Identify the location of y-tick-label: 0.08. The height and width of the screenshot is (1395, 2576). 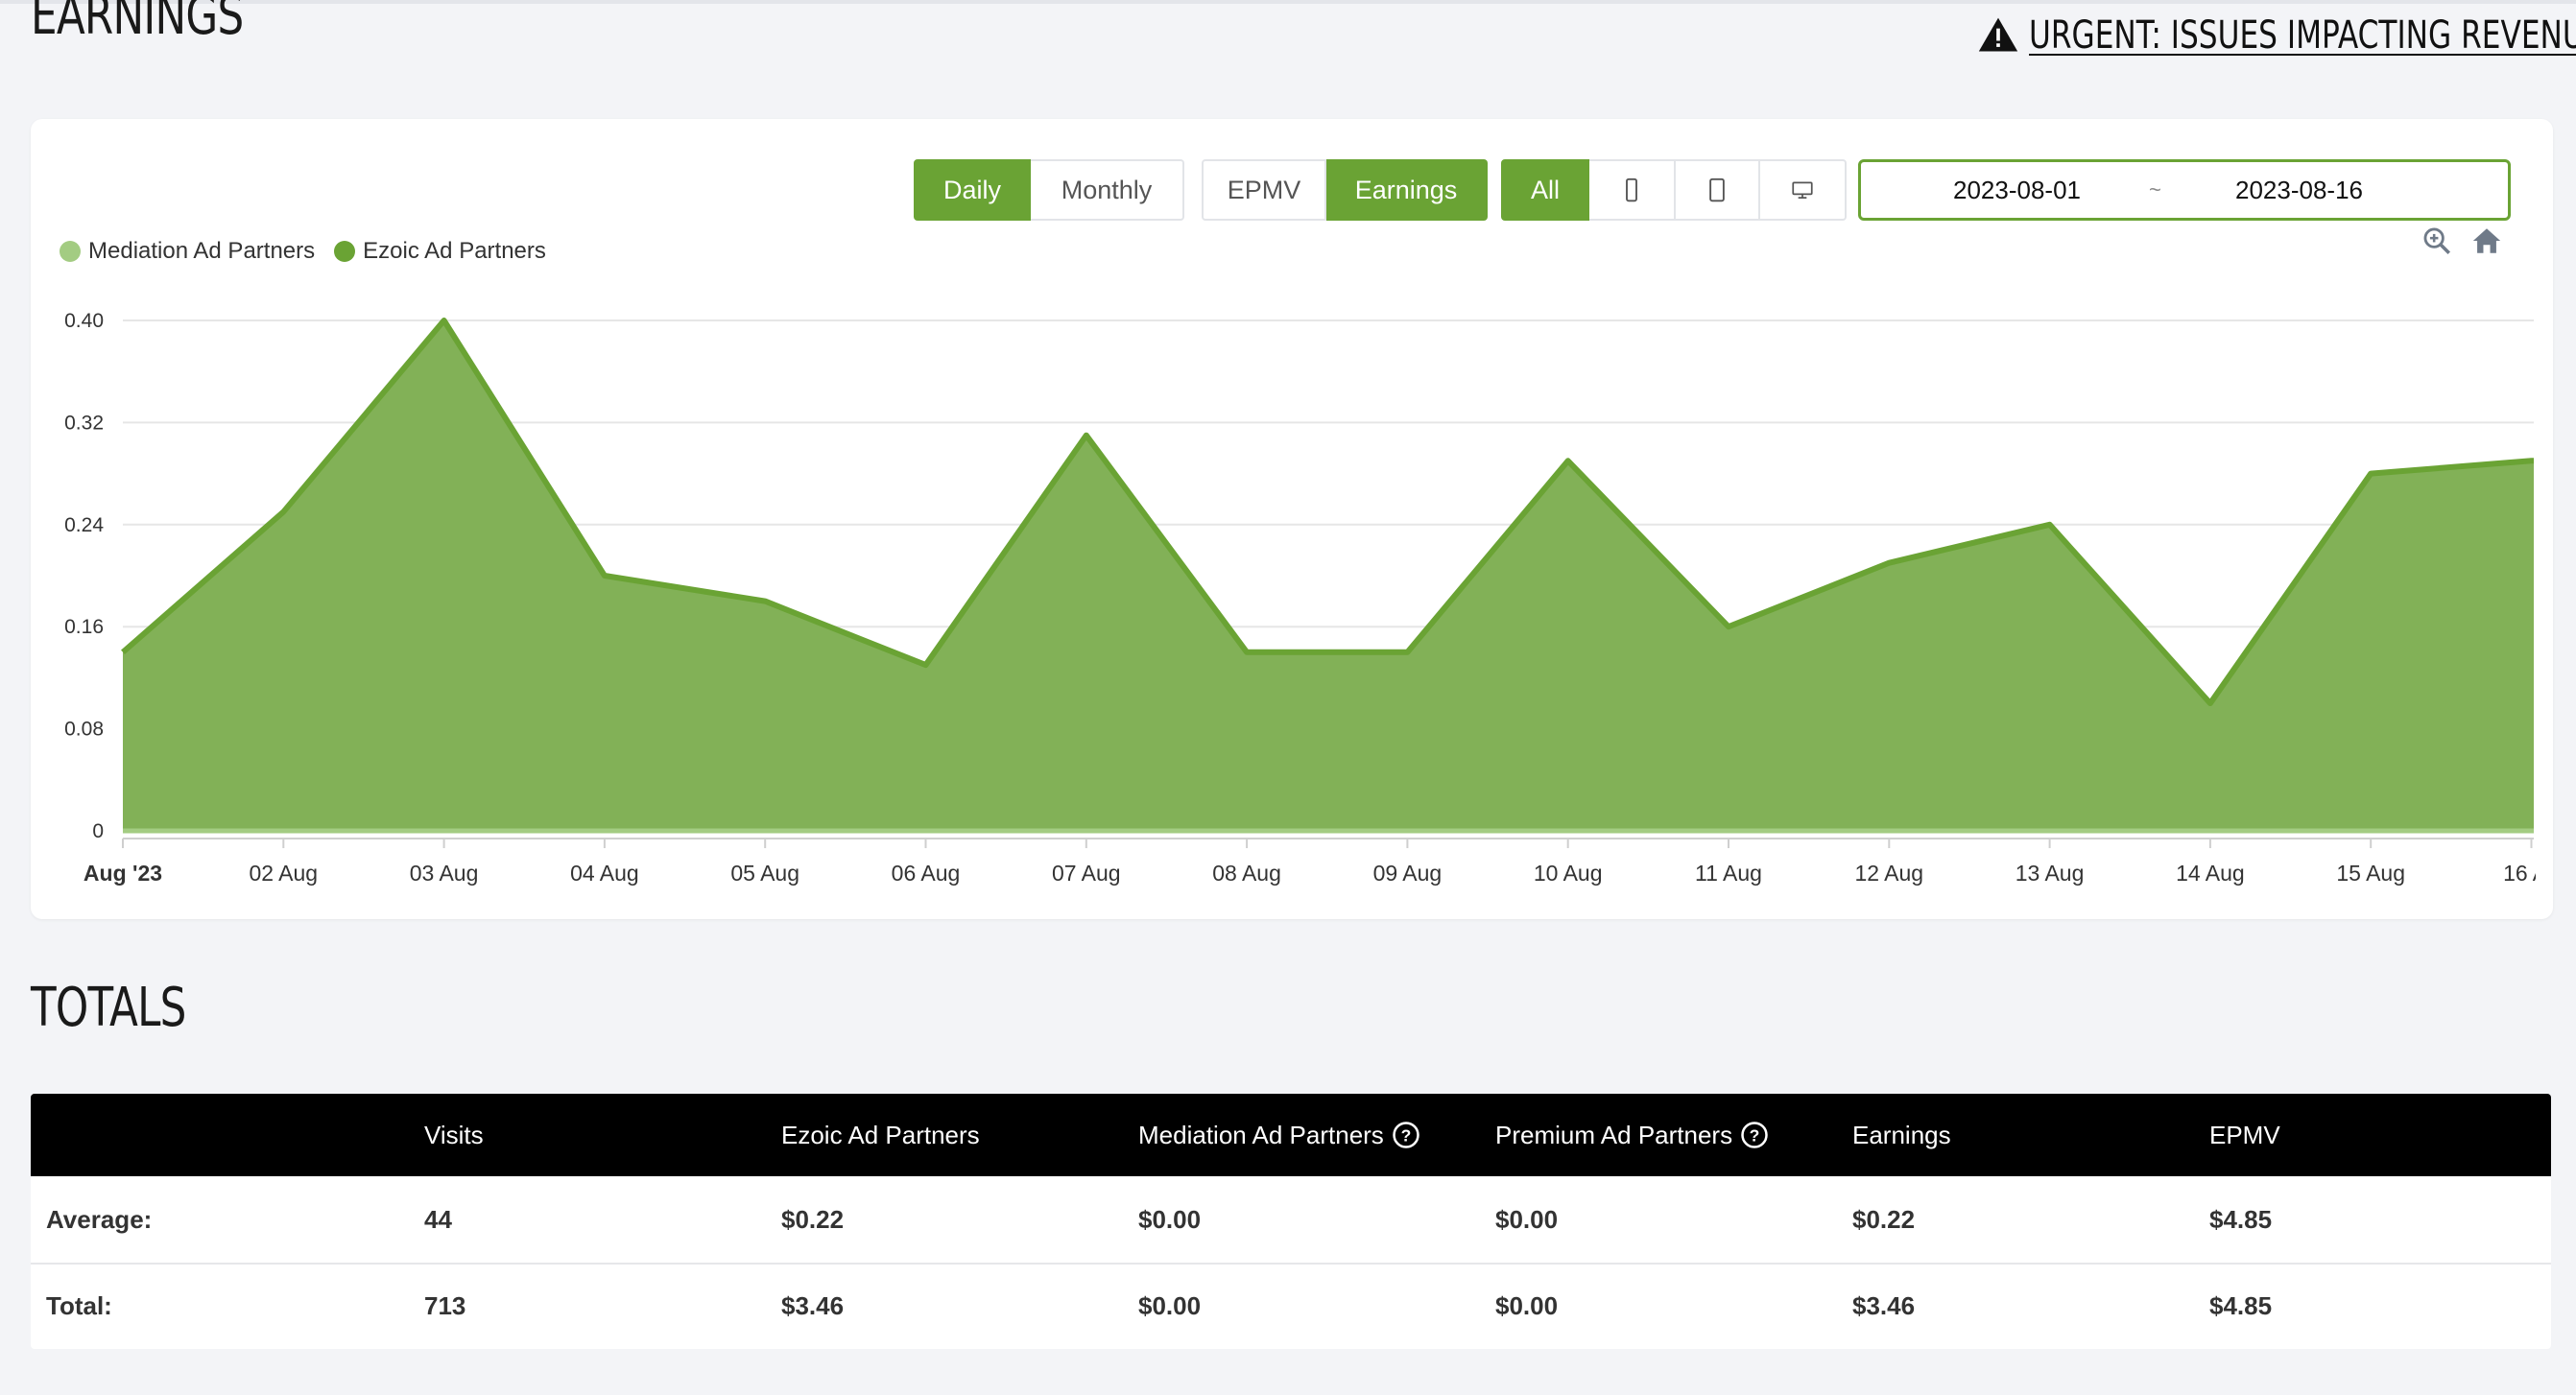
(84, 730).